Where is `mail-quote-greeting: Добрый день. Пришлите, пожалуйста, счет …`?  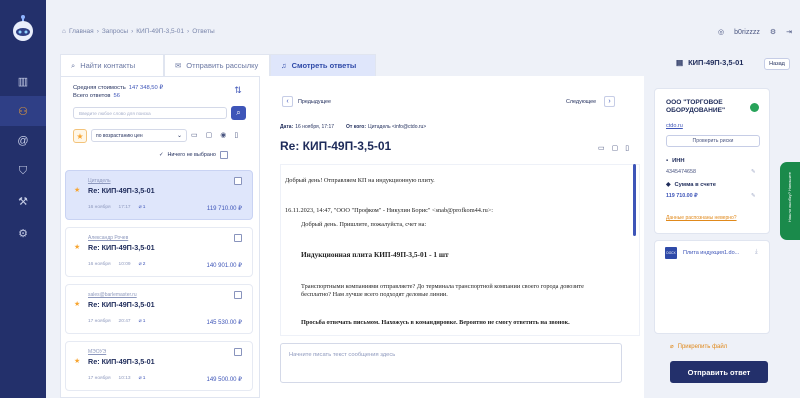
mail-quote-greeting: Добрый день. Пришлите, пожалуйста, счет … is located at coordinates (364, 224).